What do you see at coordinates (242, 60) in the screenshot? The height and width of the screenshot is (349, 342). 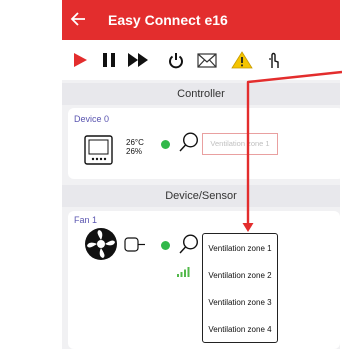 I see `warning-icon` at bounding box center [242, 60].